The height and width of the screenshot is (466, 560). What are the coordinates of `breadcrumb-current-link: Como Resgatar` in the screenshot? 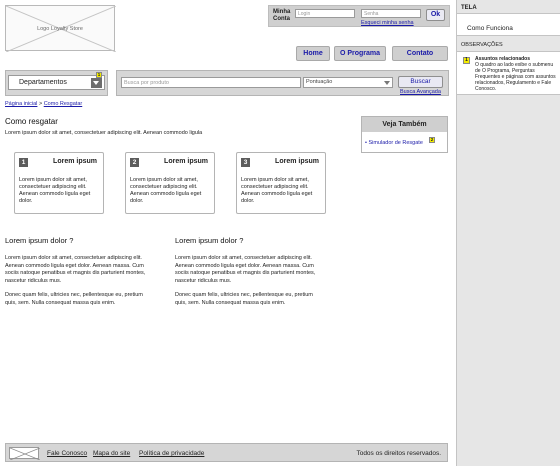 It's located at (63, 104).